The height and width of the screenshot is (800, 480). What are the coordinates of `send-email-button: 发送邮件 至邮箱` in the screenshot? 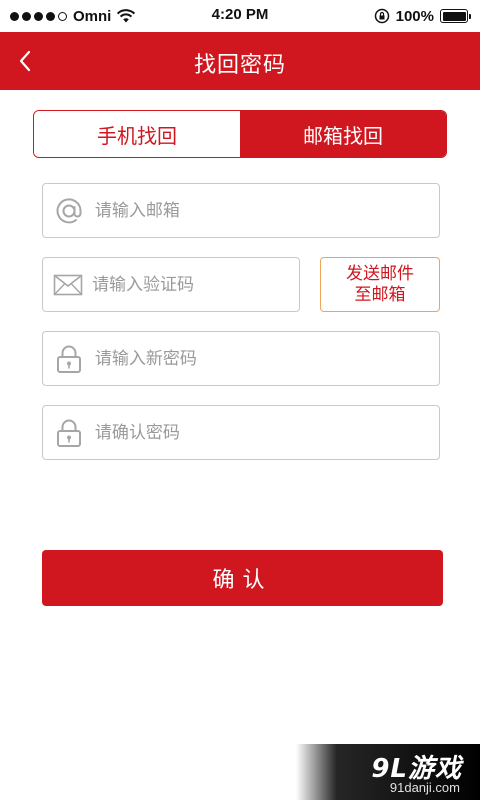 It's located at (380, 284).